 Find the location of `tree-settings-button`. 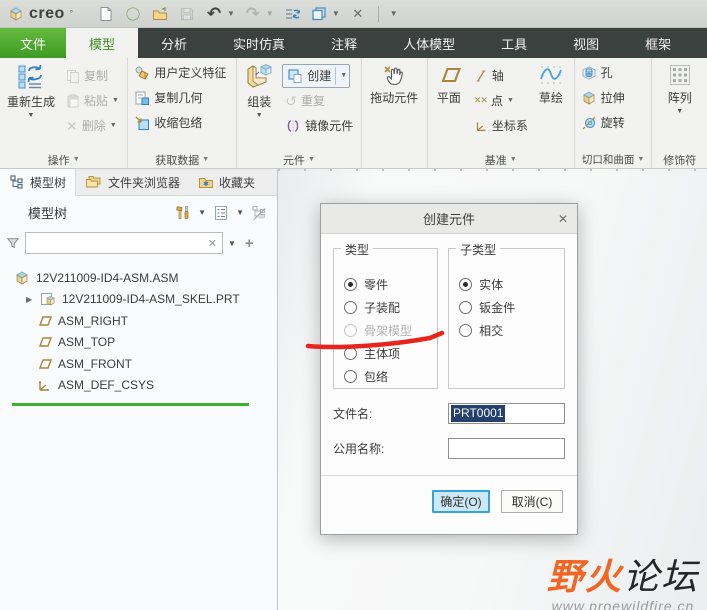

tree-settings-button is located at coordinates (221, 213).